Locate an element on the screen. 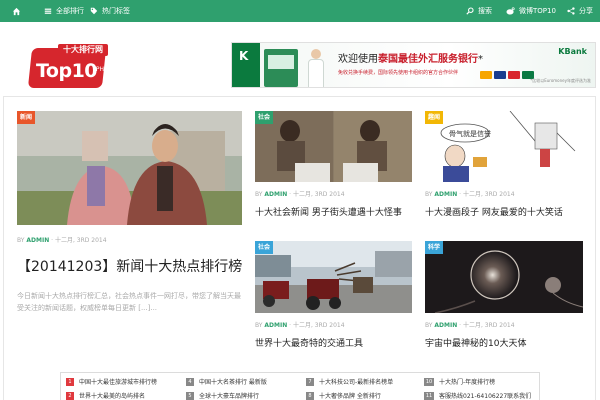  list-item-number: 7 is located at coordinates (310, 381).